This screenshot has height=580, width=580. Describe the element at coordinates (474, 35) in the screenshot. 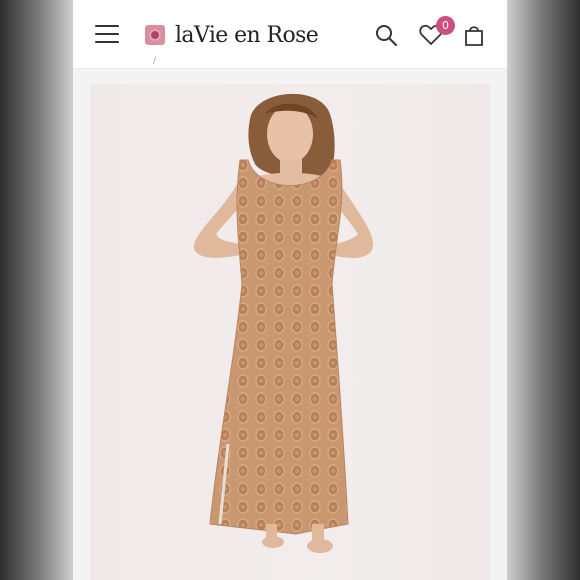

I see `shopping-bag-icon` at that location.